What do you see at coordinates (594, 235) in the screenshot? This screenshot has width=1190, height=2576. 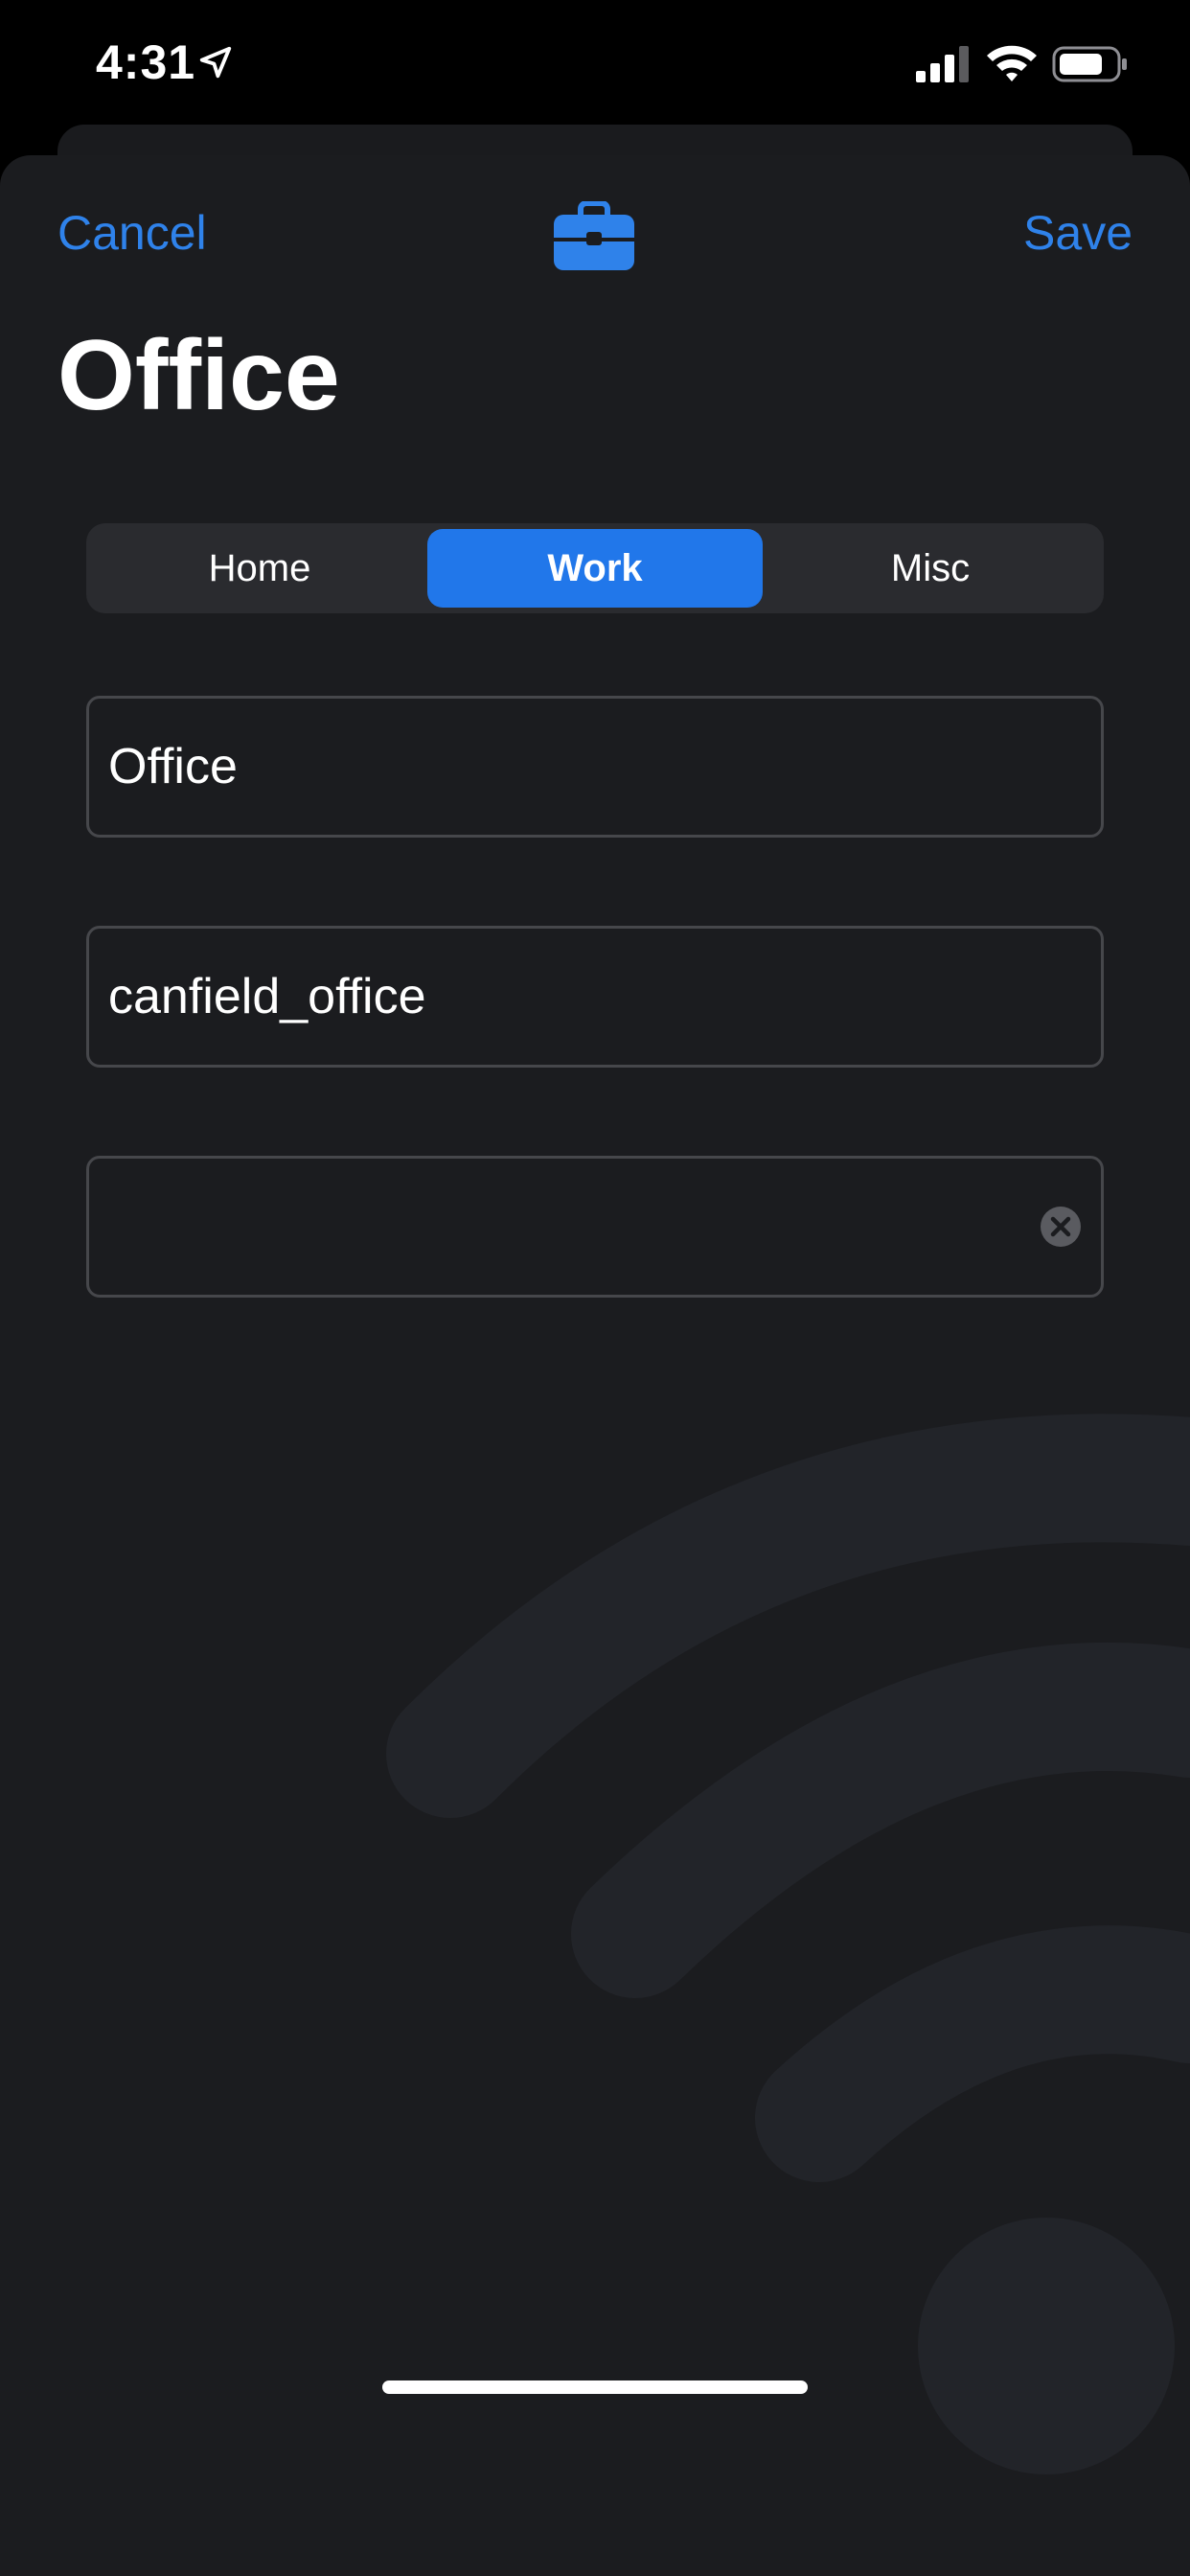 I see `briefcase-icon` at bounding box center [594, 235].